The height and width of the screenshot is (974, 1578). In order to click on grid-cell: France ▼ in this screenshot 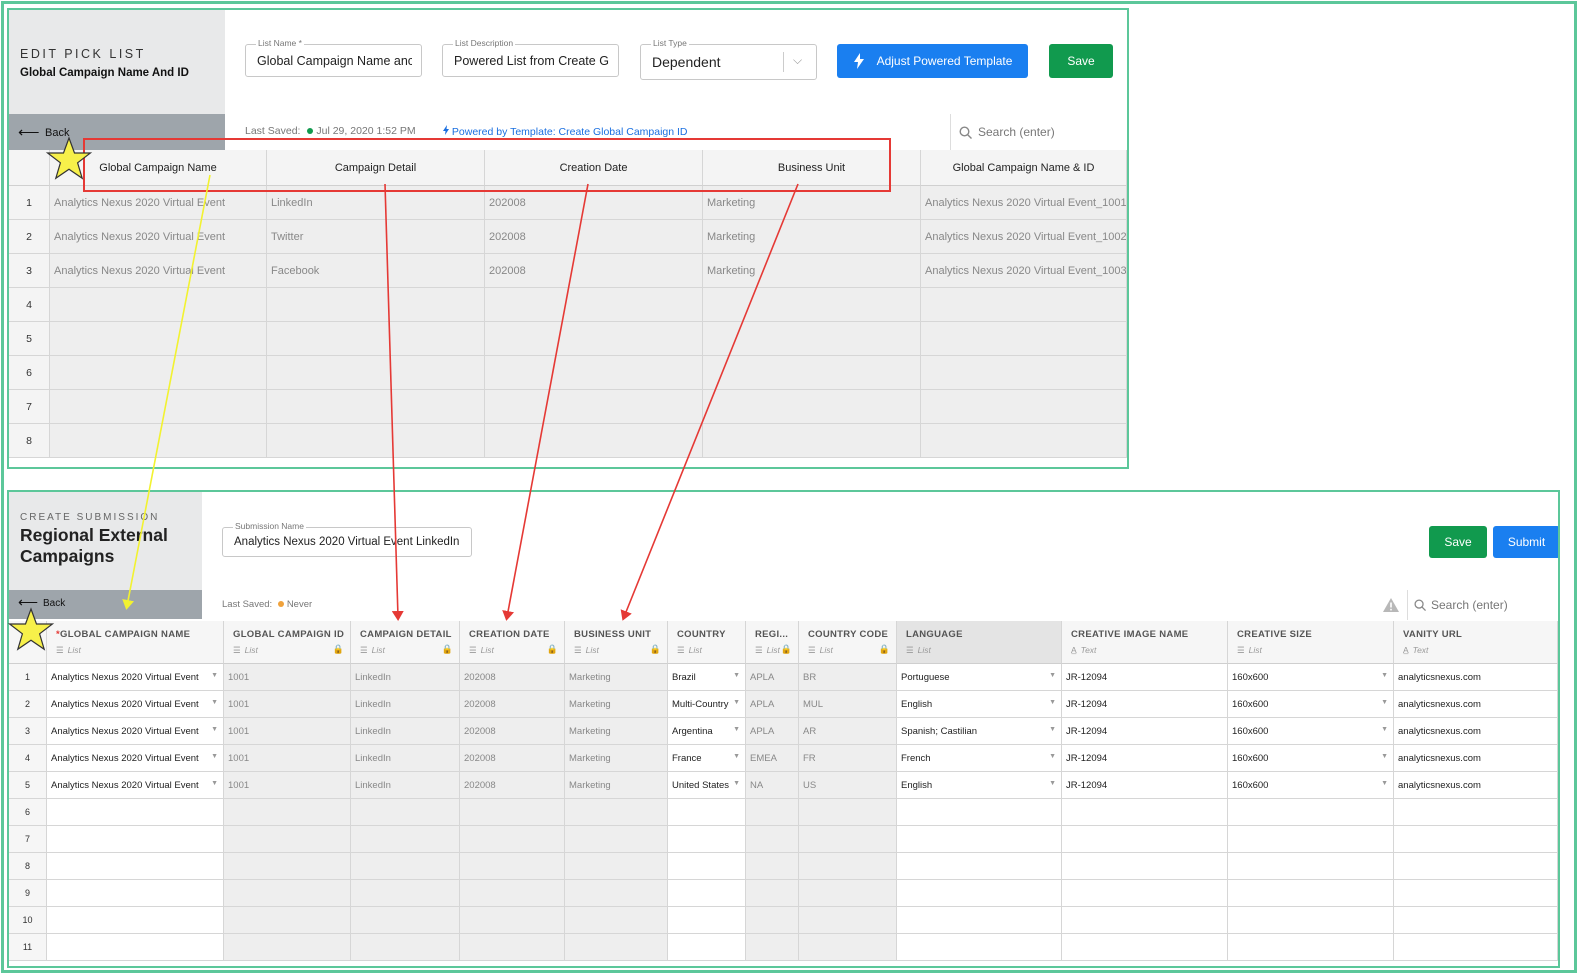, I will do `click(707, 758)`.